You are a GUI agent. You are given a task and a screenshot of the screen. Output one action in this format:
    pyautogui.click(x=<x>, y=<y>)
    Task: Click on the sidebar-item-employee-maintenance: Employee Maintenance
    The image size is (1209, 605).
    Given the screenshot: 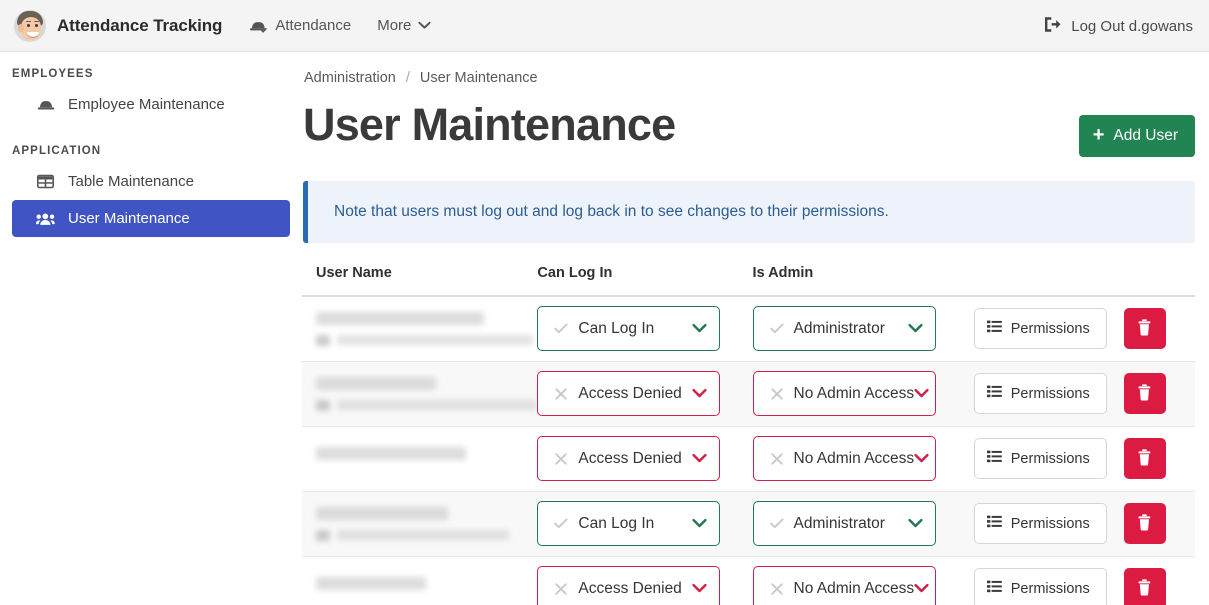 What is the action you would take?
    pyautogui.click(x=151, y=104)
    